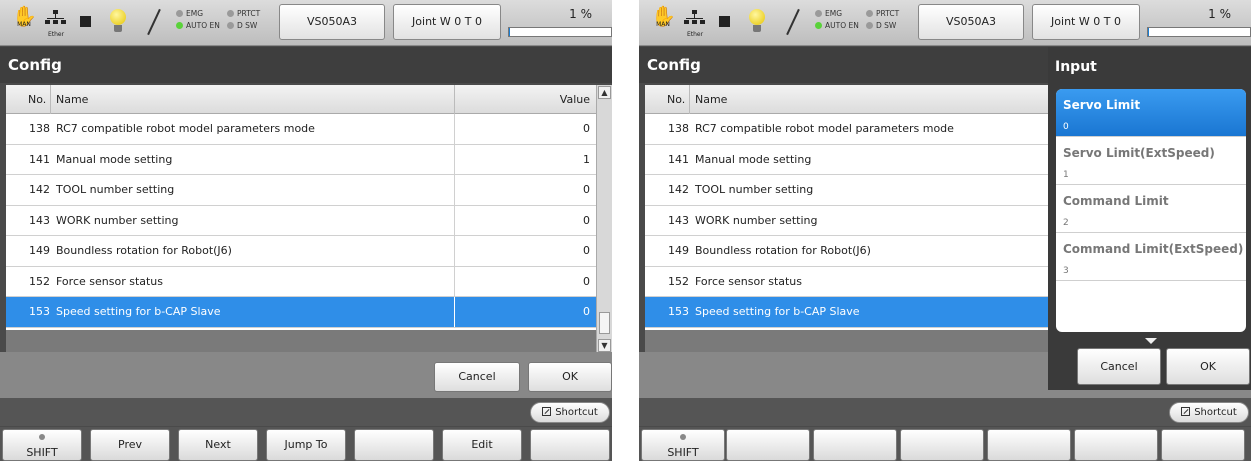 The height and width of the screenshot is (461, 1251). I want to click on input-option: Servo Limit(ExtSpeed) 1, so click(1151, 161).